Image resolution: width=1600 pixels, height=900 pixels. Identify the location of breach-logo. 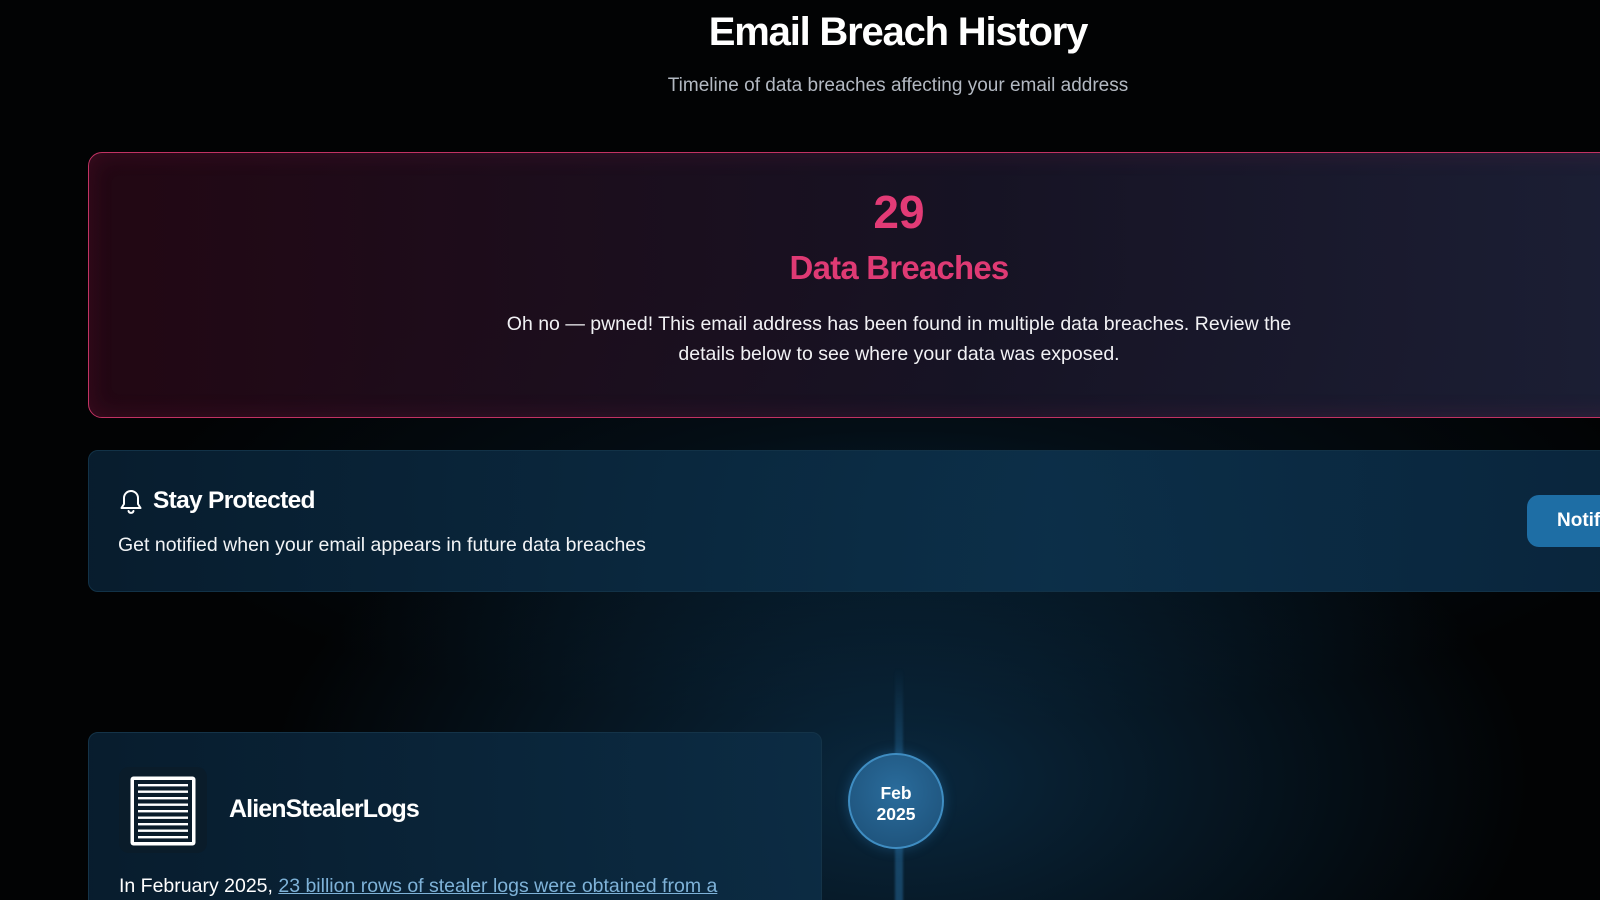
(163, 810).